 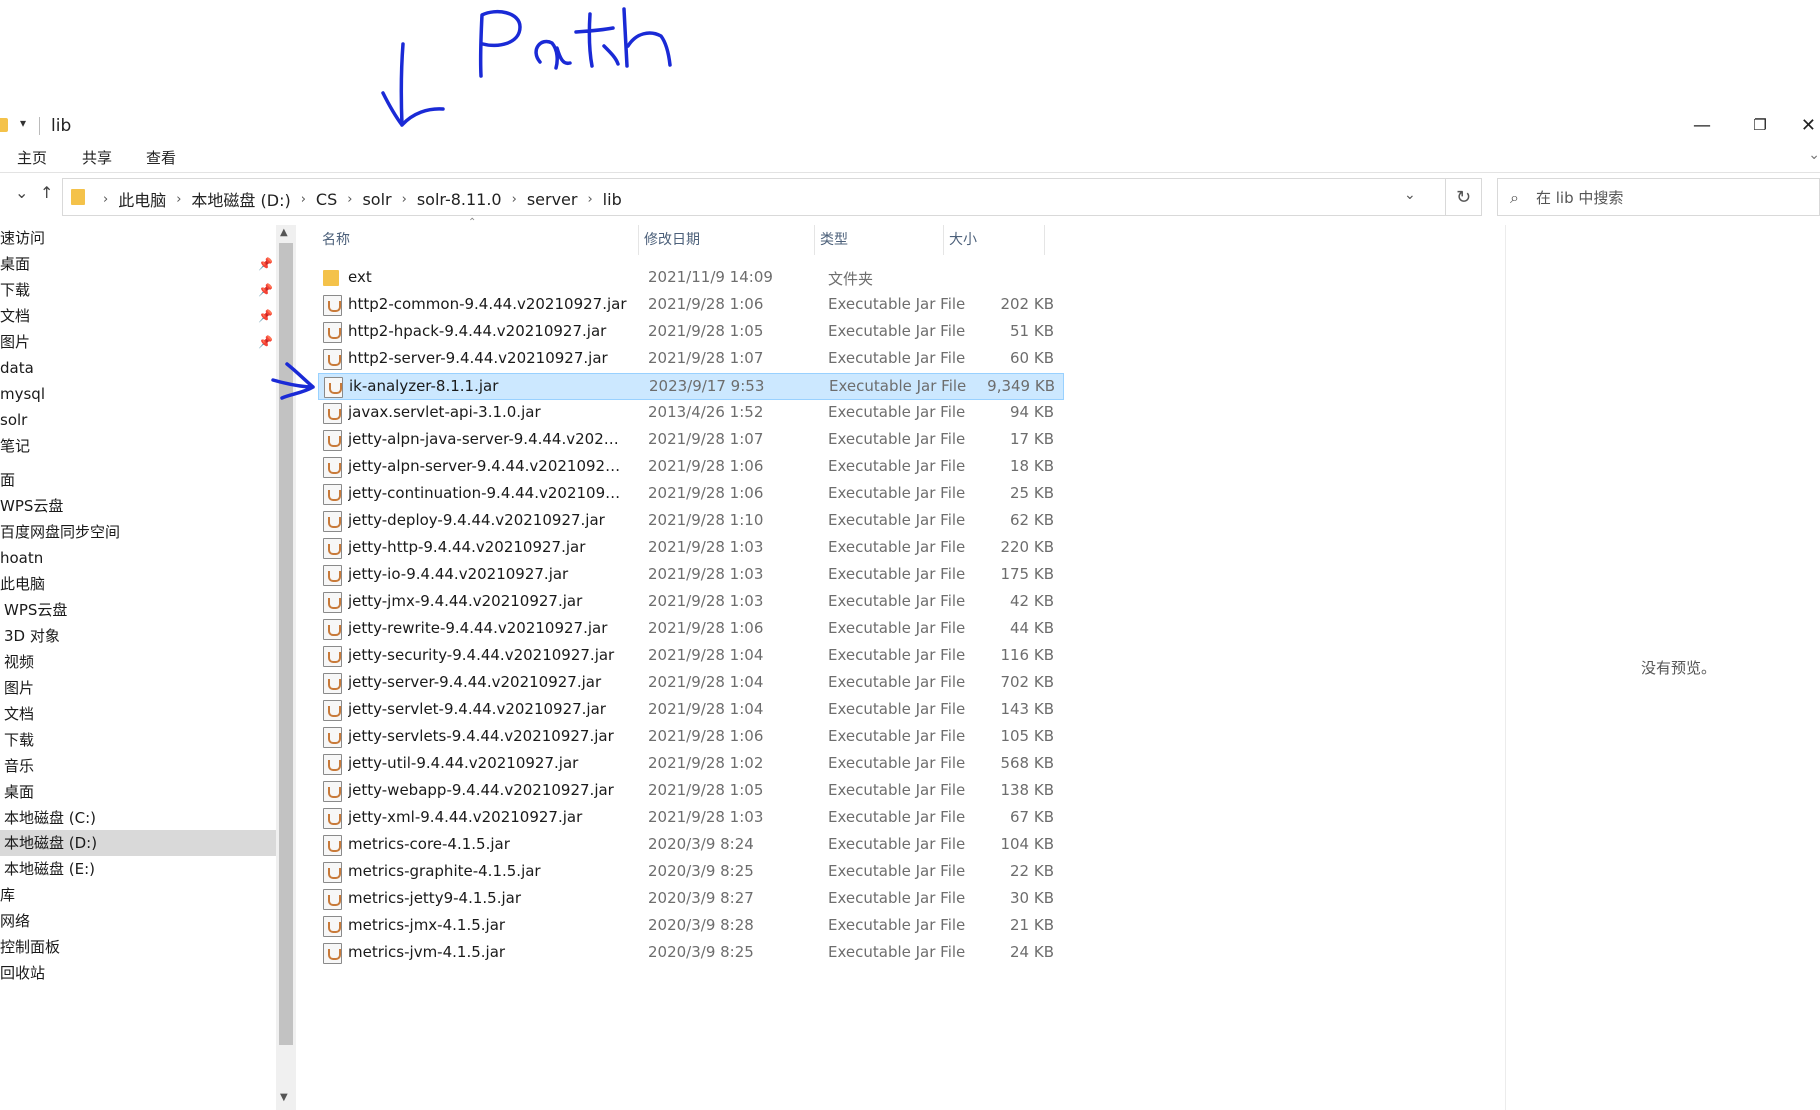 What do you see at coordinates (19, 740) in the screenshot?
I see `sidebar-item-label: 下载` at bounding box center [19, 740].